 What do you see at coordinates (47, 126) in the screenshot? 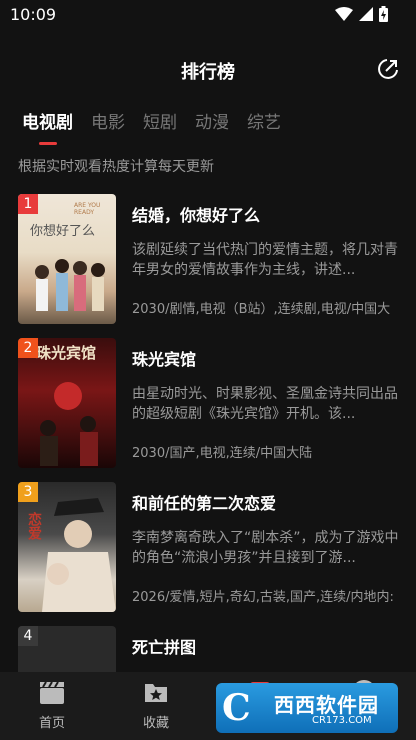
I see `tab-tv: 电视剧` at bounding box center [47, 126].